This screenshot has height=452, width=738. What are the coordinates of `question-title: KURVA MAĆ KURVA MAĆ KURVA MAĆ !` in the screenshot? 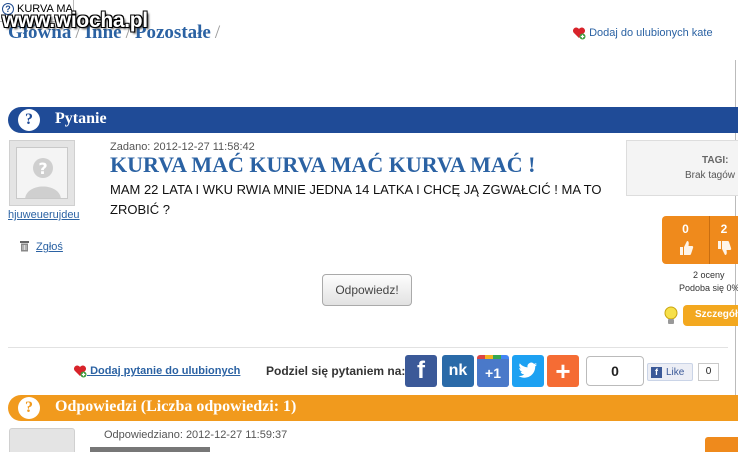 It's located at (323, 164).